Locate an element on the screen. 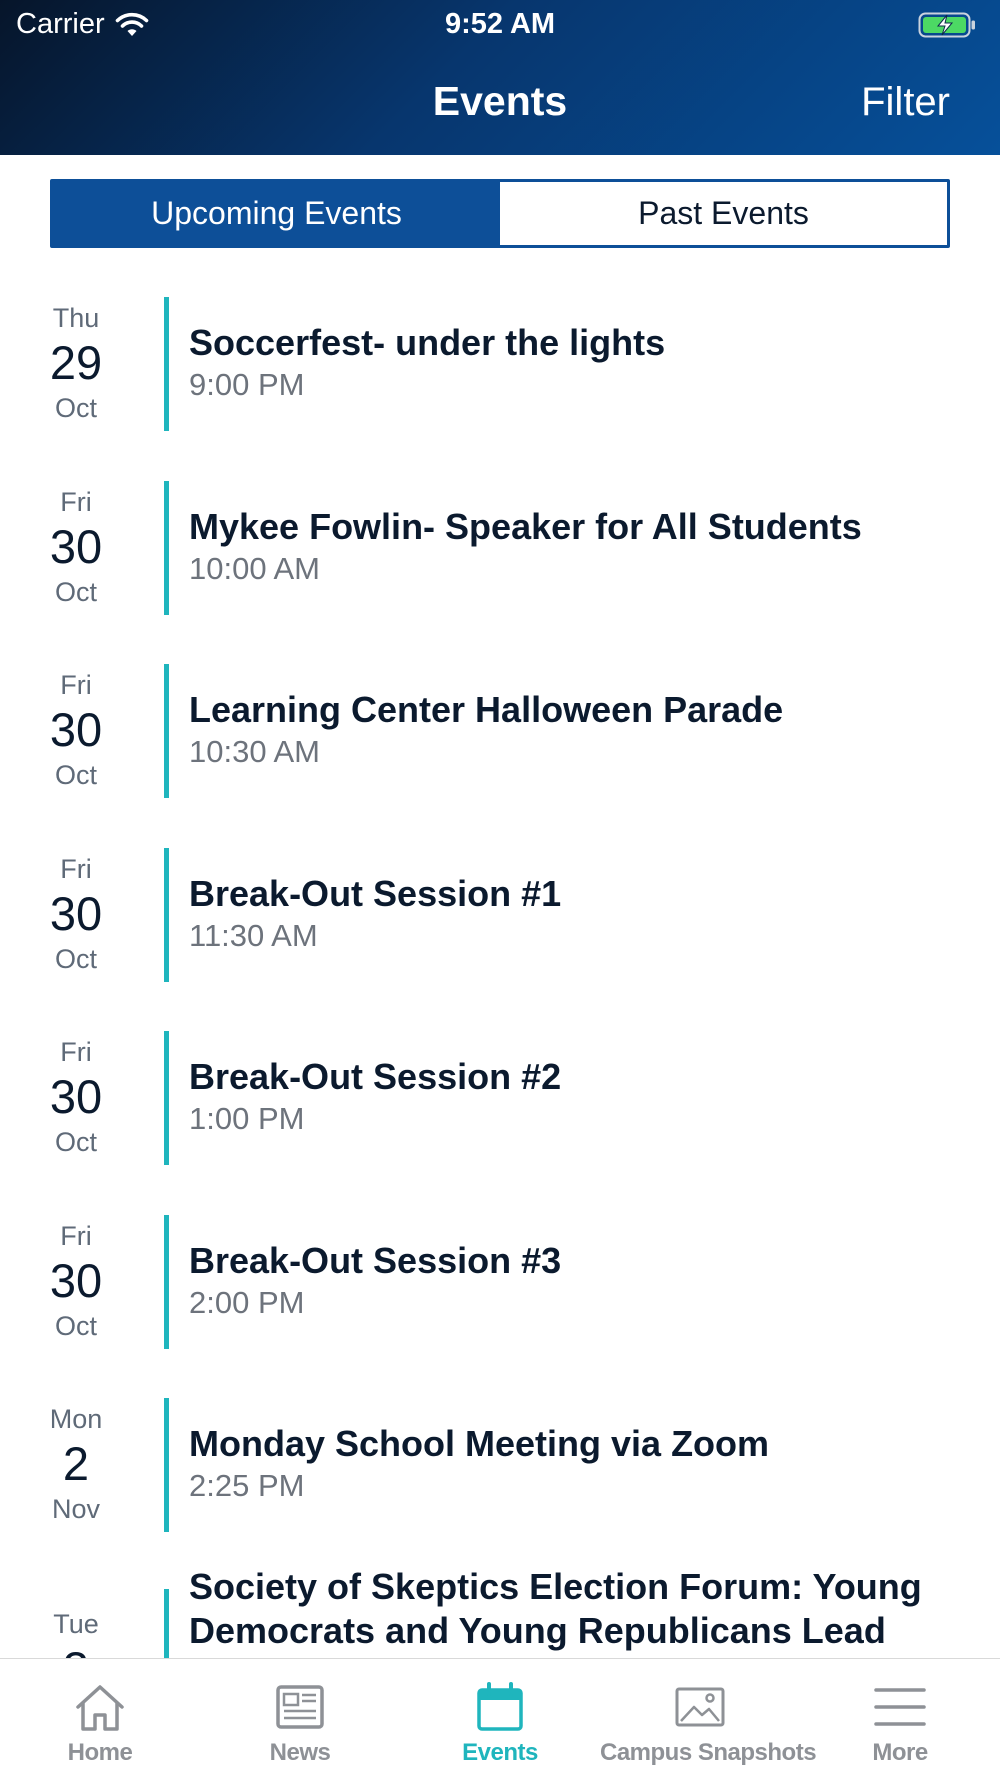  event-time: 9:00 PM is located at coordinates (247, 384).